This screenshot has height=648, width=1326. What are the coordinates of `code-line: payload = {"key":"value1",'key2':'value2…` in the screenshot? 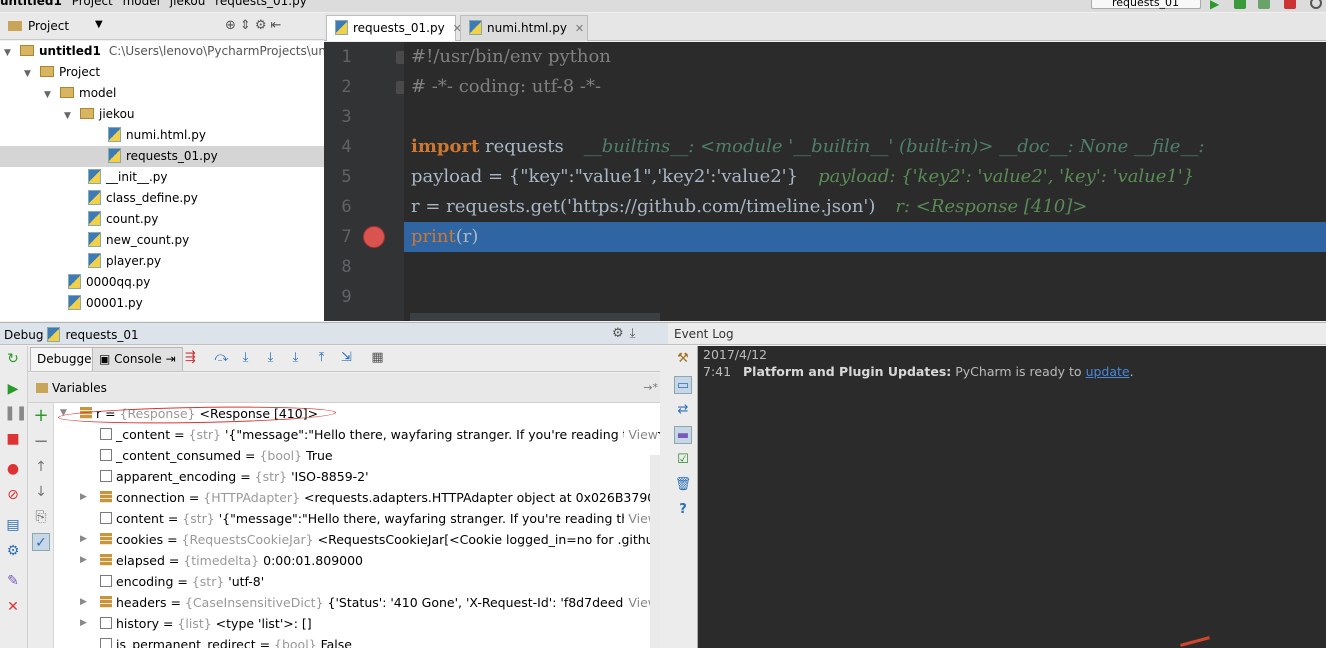 It's located at (802, 177).